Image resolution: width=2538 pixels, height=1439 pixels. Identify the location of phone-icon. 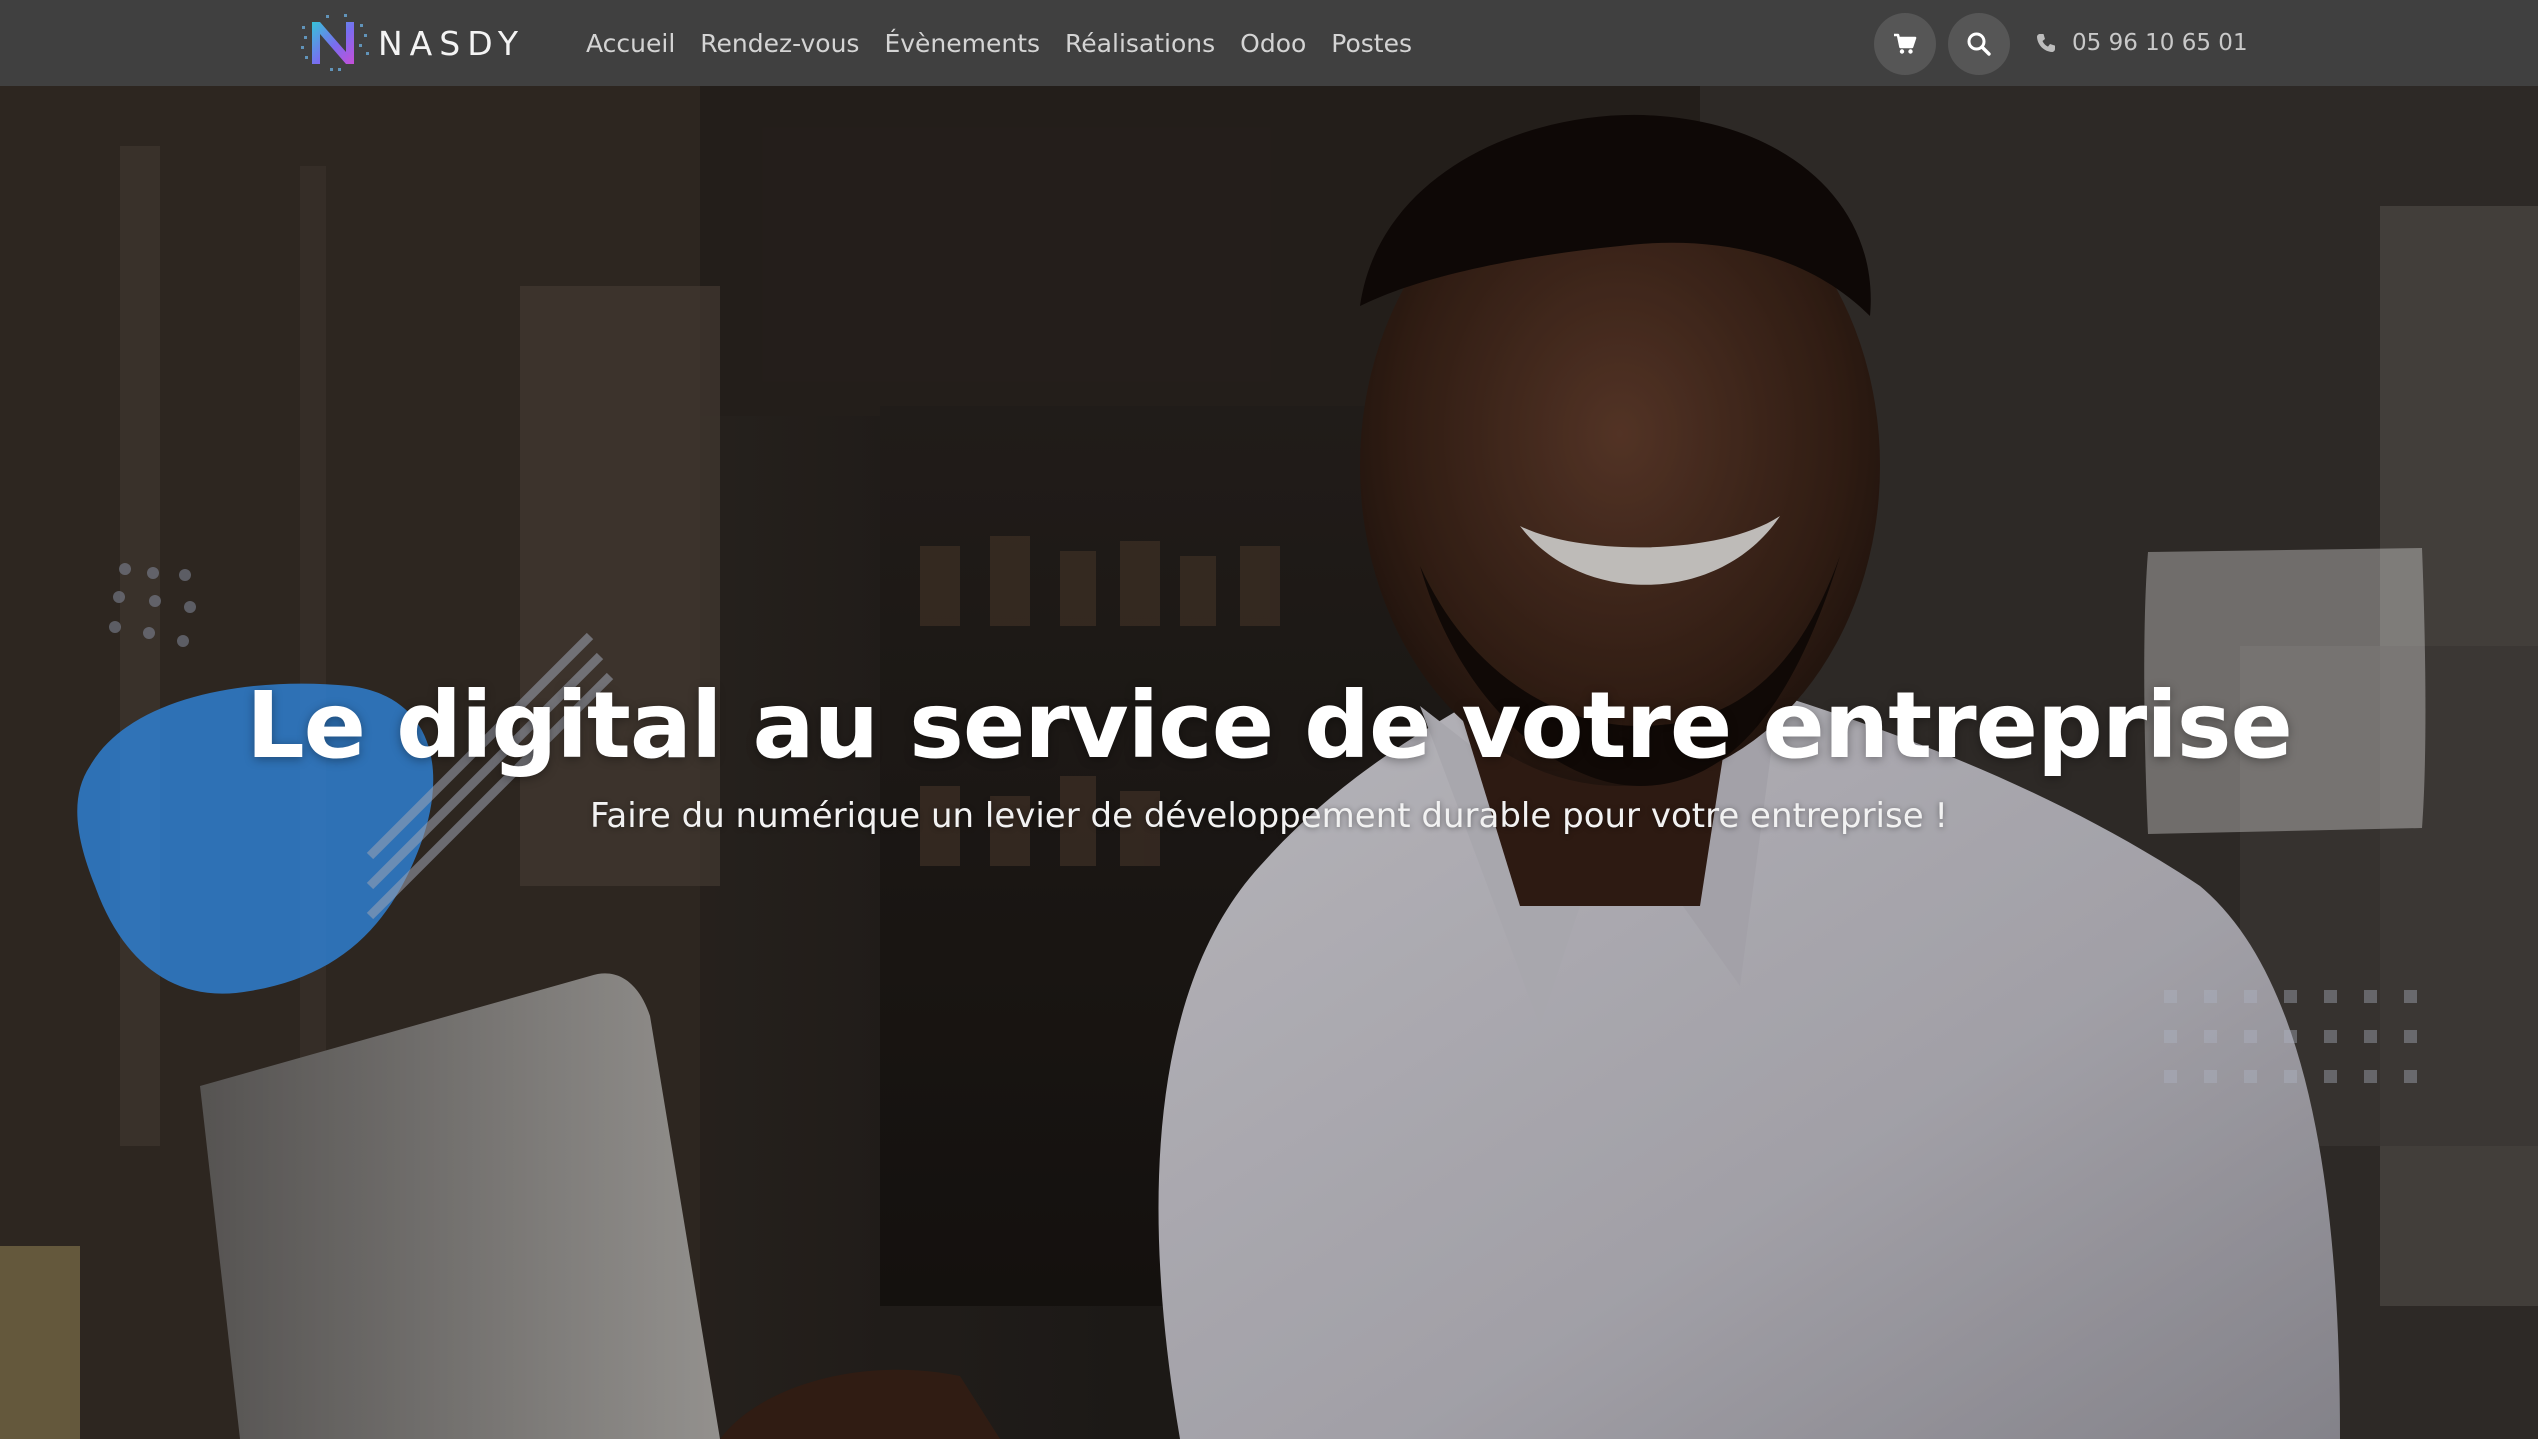
(2046, 43).